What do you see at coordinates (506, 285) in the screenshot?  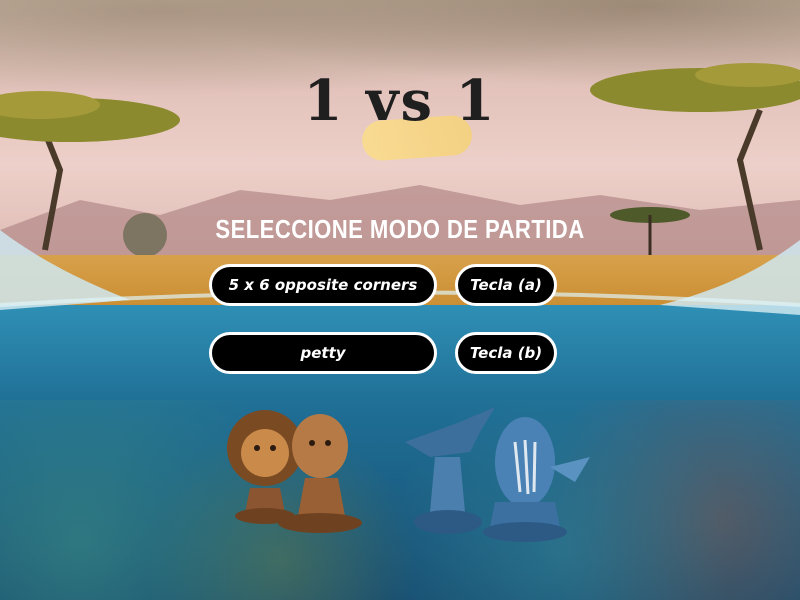 I see `key-a-button: Tecla (a)` at bounding box center [506, 285].